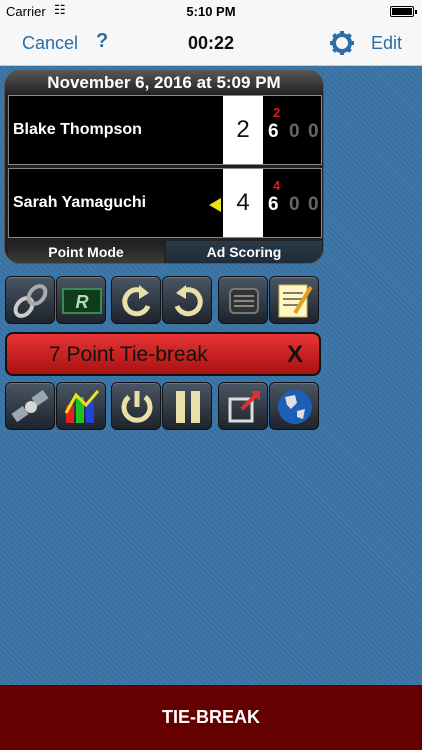 Image resolution: width=422 pixels, height=750 pixels. Describe the element at coordinates (386, 43) in the screenshot. I see `edit-button: Edit` at that location.